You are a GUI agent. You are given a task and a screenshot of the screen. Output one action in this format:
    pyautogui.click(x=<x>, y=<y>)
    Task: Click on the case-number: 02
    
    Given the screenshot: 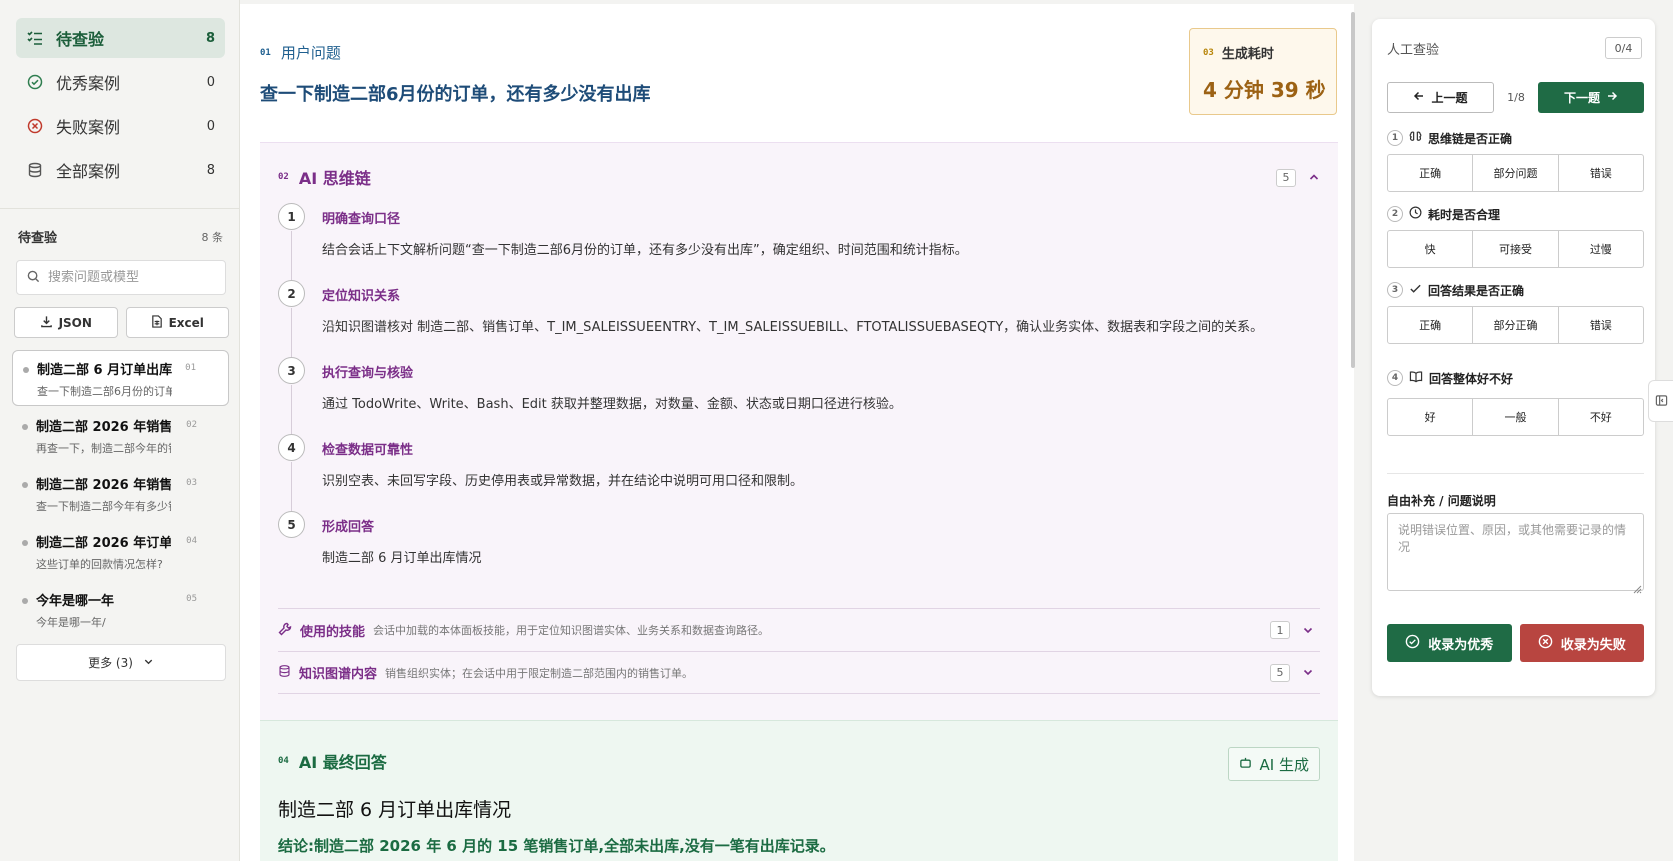 What is the action you would take?
    pyautogui.click(x=191, y=425)
    